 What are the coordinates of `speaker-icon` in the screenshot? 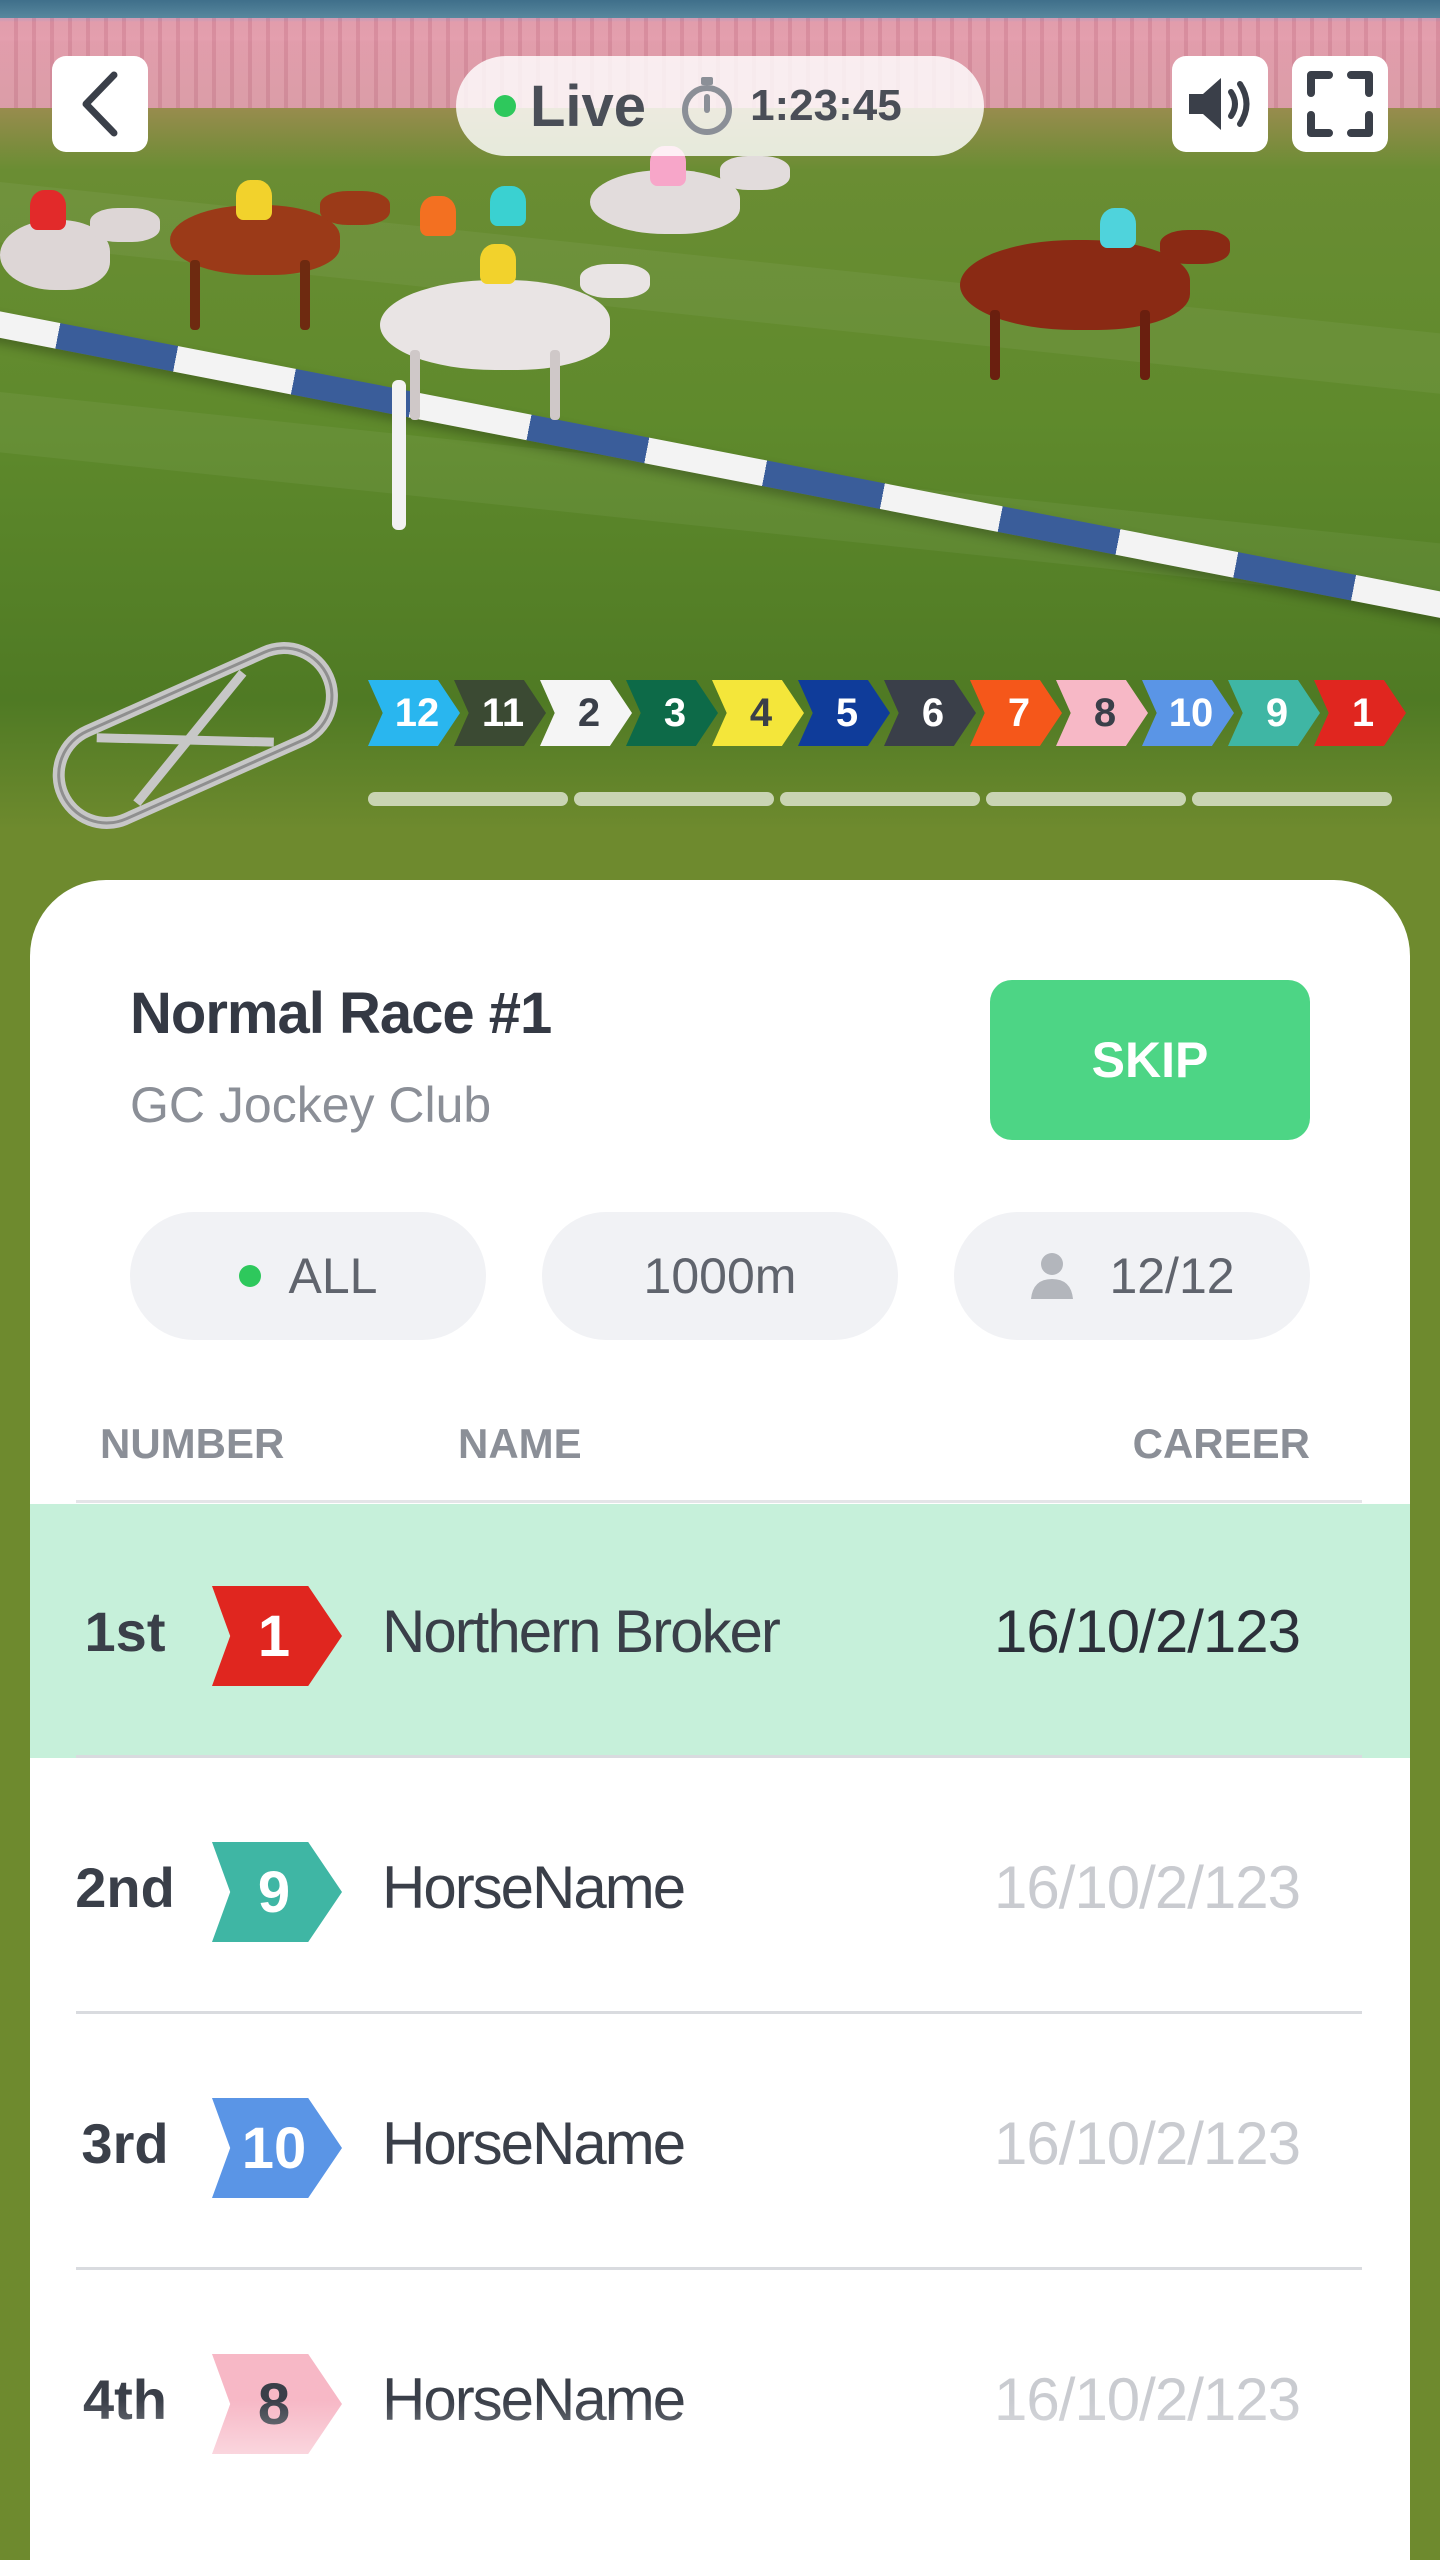 It's located at (1219, 104).